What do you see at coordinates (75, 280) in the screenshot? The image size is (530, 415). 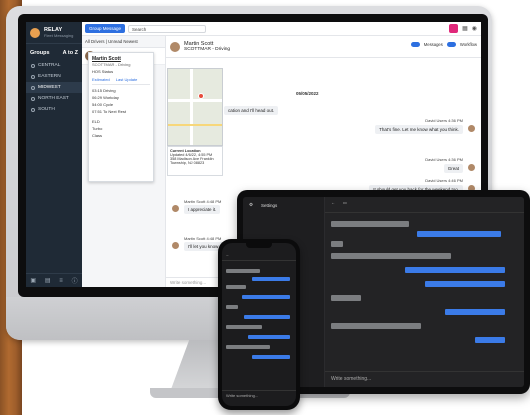 I see `info-icon: ⓘ` at bounding box center [75, 280].